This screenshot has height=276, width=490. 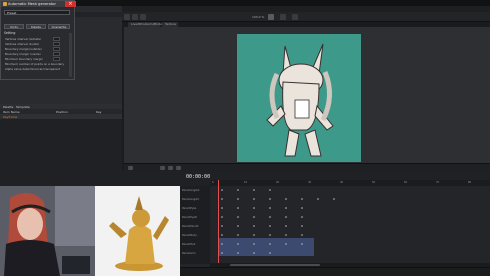 What do you see at coordinates (278, 182) in the screenshot?
I see `ruler-tick: 20` at bounding box center [278, 182].